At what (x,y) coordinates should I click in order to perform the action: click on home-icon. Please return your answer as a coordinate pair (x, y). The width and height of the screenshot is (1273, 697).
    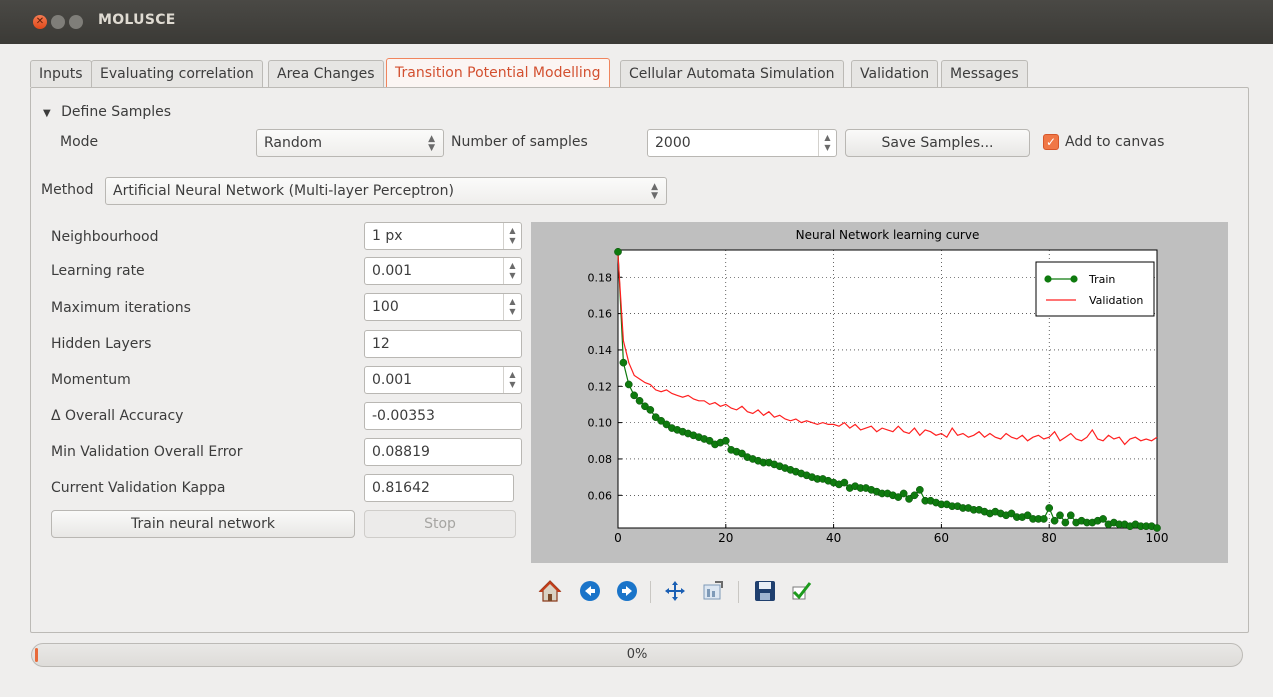
    Looking at the image, I should click on (550, 591).